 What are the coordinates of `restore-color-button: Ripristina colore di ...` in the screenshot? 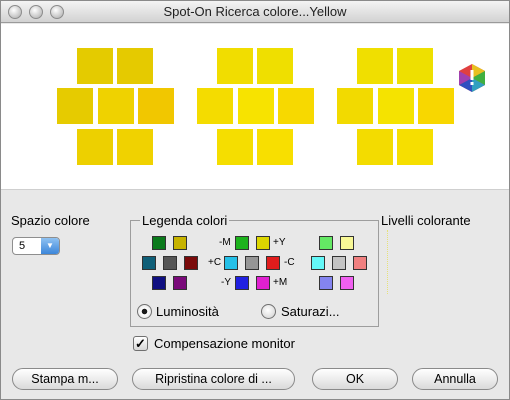 It's located at (213, 379).